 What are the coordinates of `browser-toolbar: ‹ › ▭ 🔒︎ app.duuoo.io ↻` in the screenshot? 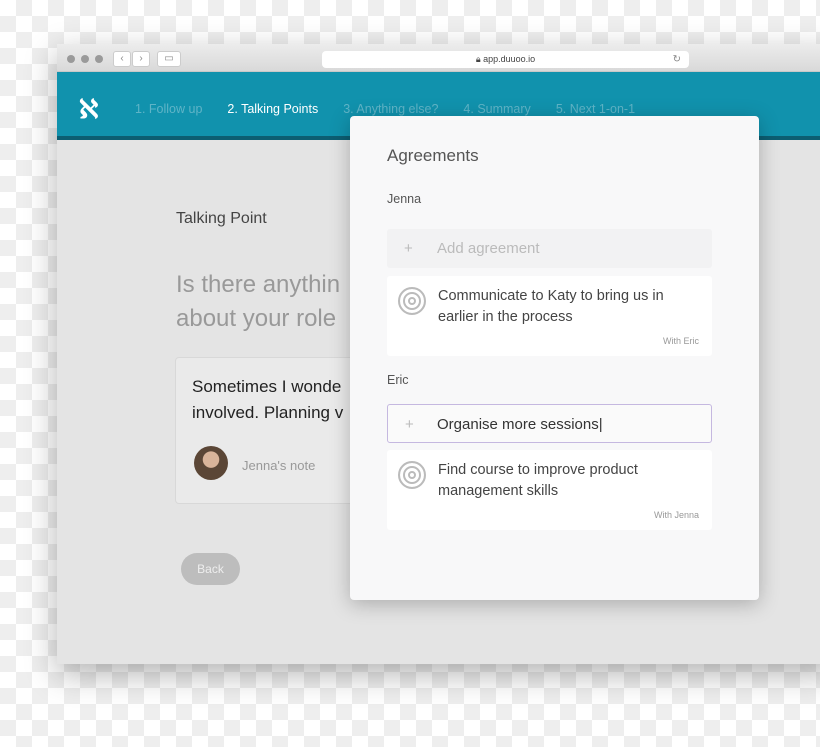 It's located at (438, 58).